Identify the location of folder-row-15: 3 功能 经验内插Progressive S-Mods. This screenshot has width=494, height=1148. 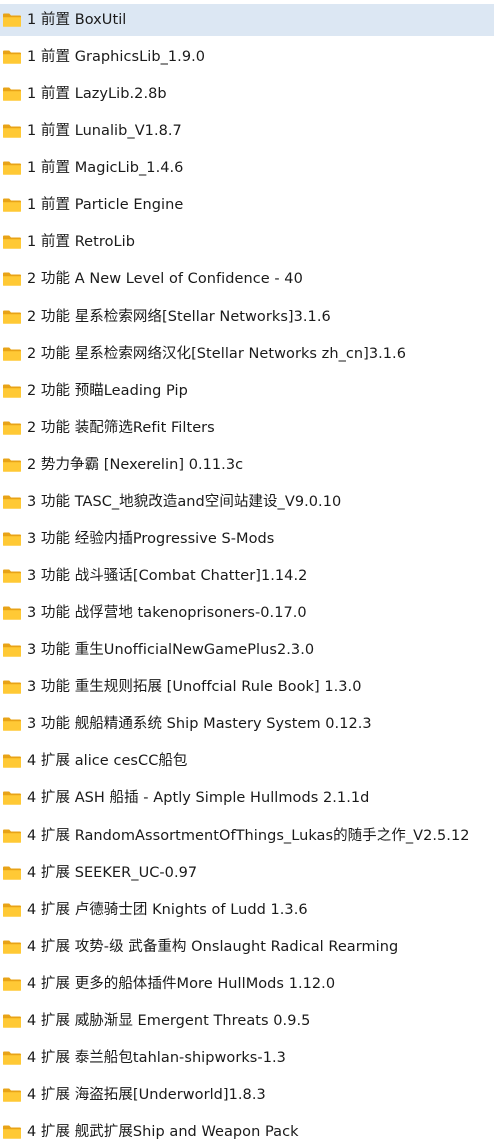
(247, 539).